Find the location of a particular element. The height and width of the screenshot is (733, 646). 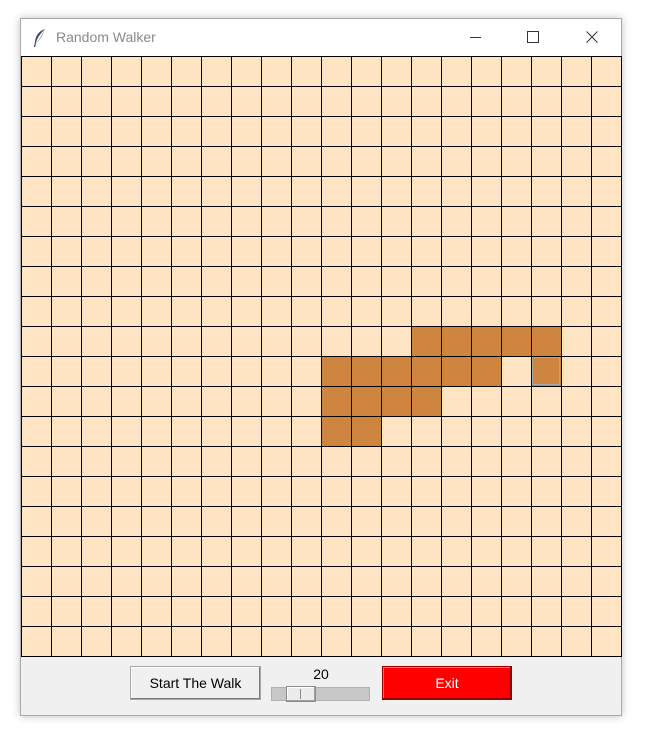

speed-slider-thumb is located at coordinates (301, 694).